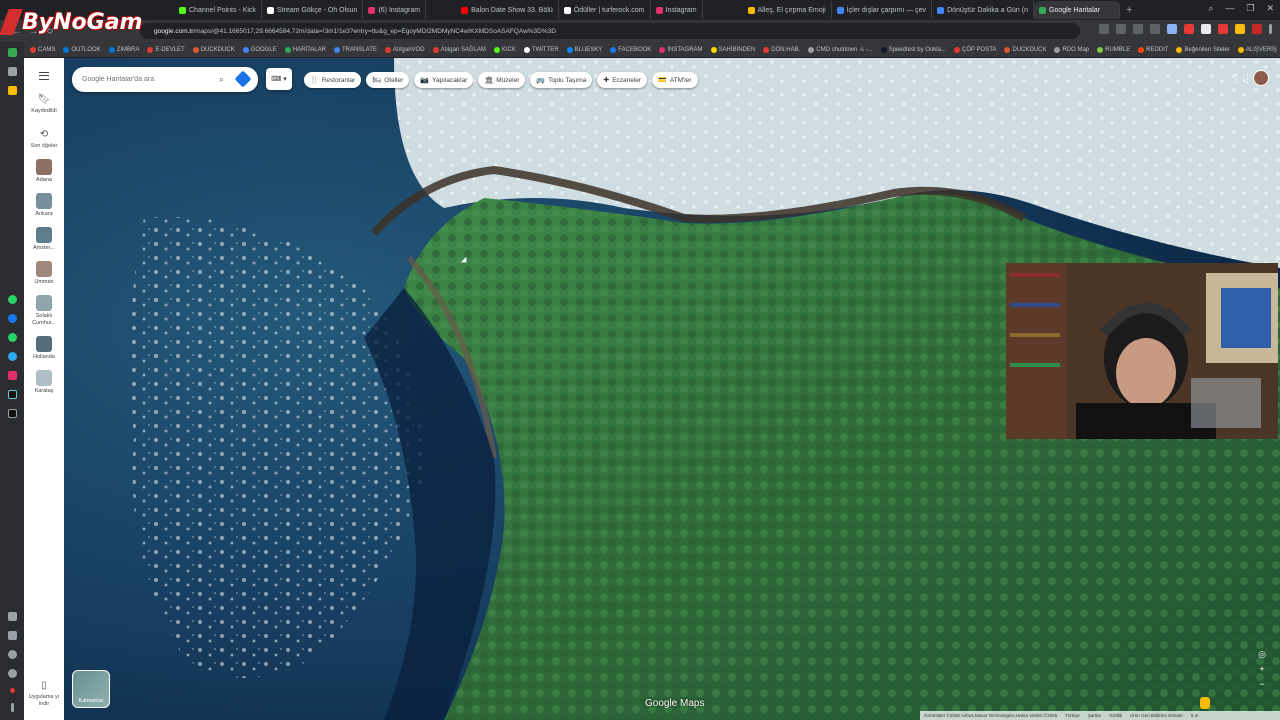 The image size is (1280, 720). What do you see at coordinates (82, 49) in the screenshot?
I see `bookmark-item: OUTLOOK` at bounding box center [82, 49].